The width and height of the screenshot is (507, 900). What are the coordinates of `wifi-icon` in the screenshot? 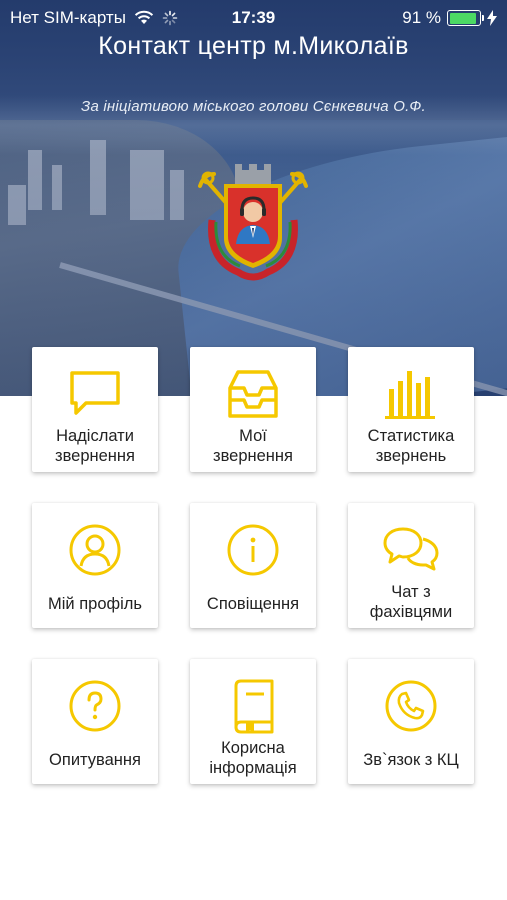 It's located at (144, 17).